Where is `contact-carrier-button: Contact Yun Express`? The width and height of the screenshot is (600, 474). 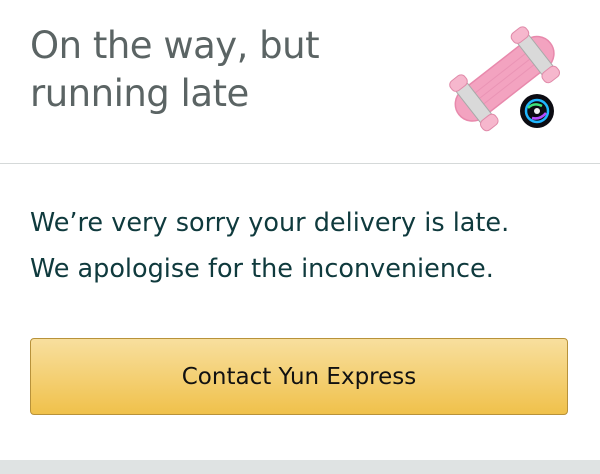 contact-carrier-button: Contact Yun Express is located at coordinates (299, 376).